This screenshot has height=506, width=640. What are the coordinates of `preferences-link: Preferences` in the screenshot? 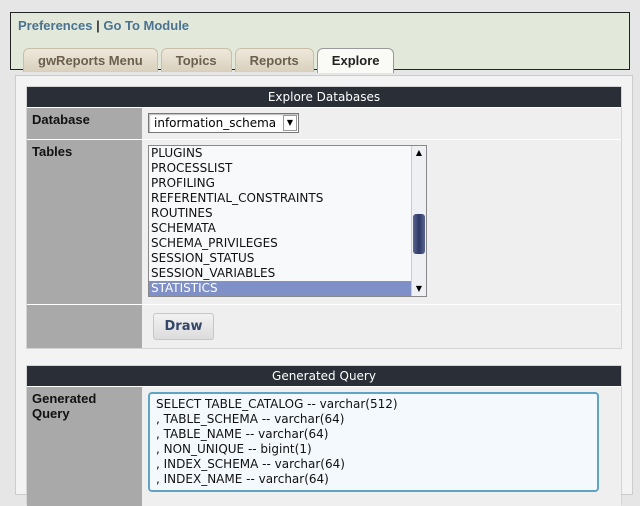 It's located at (55, 25).